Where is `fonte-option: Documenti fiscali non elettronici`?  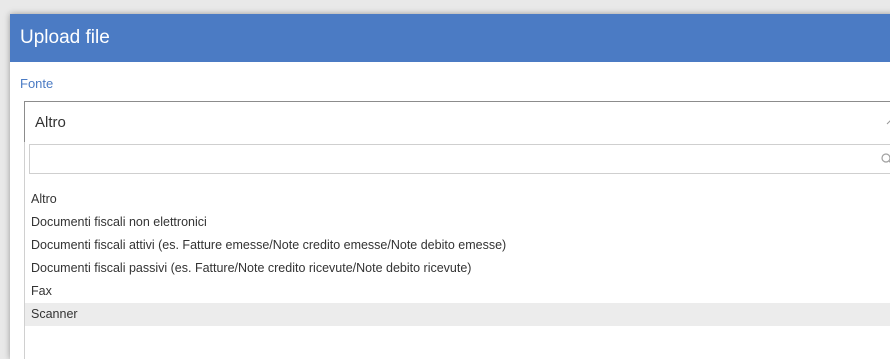 fonte-option: Documenti fiscali non elettronici is located at coordinates (457, 222).